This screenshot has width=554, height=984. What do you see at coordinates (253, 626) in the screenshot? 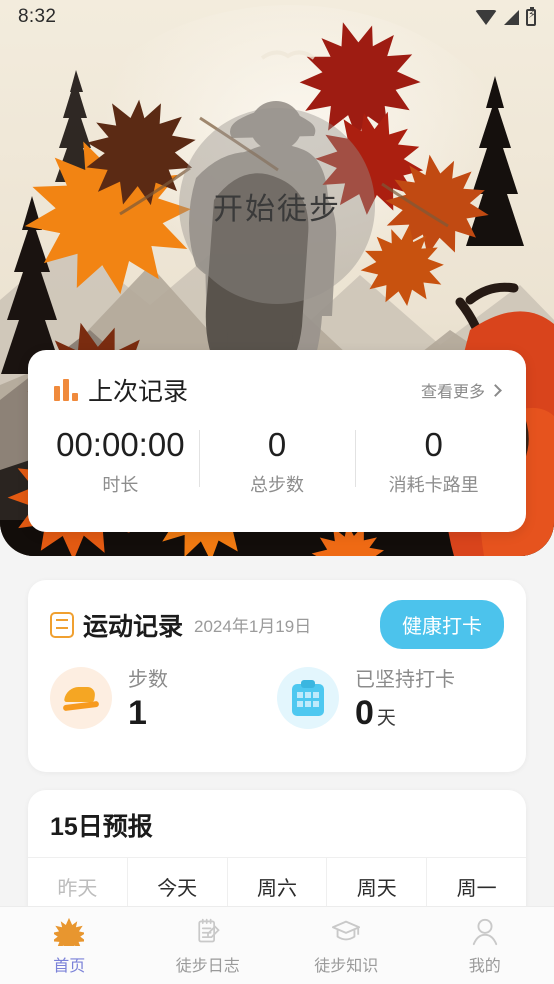
I see `exercise-date: 2024年1月19日` at bounding box center [253, 626].